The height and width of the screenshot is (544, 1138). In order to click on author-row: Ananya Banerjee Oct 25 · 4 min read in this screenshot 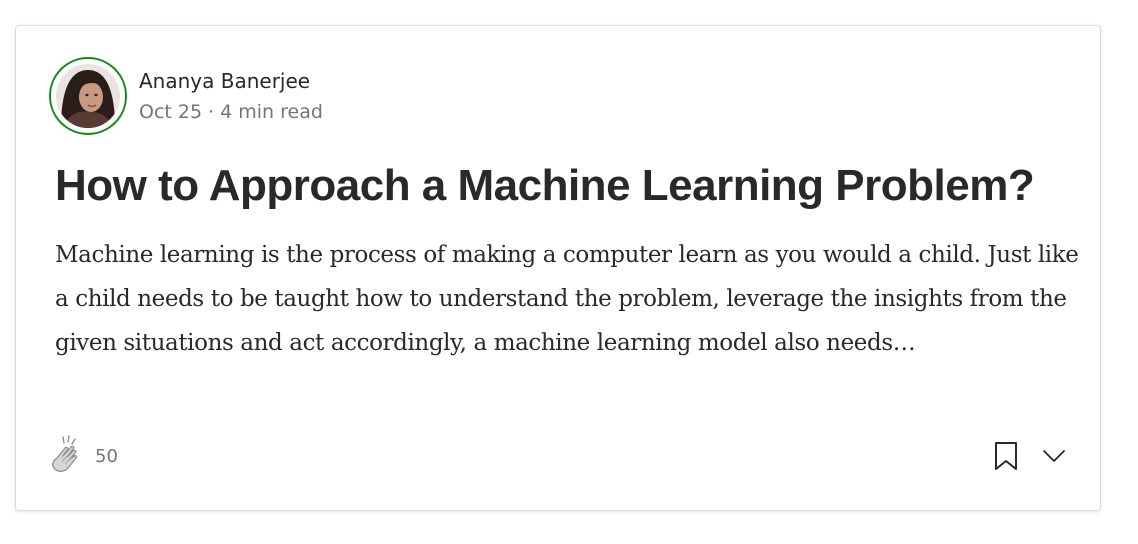, I will do `click(186, 96)`.